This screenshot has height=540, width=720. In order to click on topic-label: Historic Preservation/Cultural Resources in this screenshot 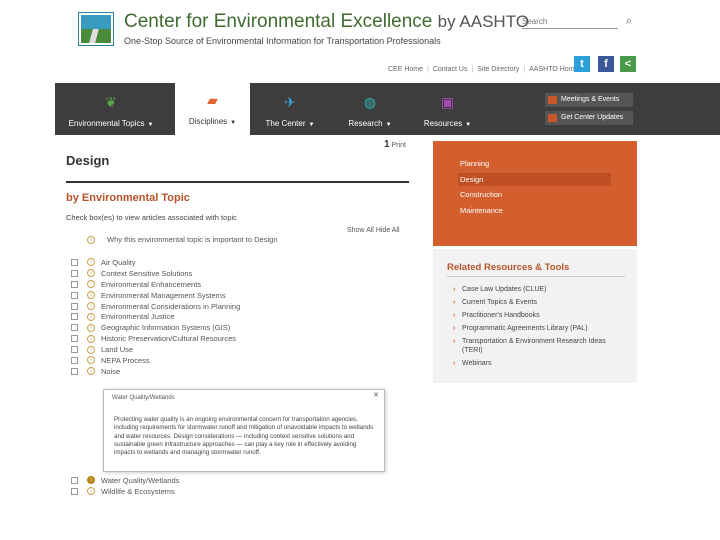, I will do `click(168, 338)`.